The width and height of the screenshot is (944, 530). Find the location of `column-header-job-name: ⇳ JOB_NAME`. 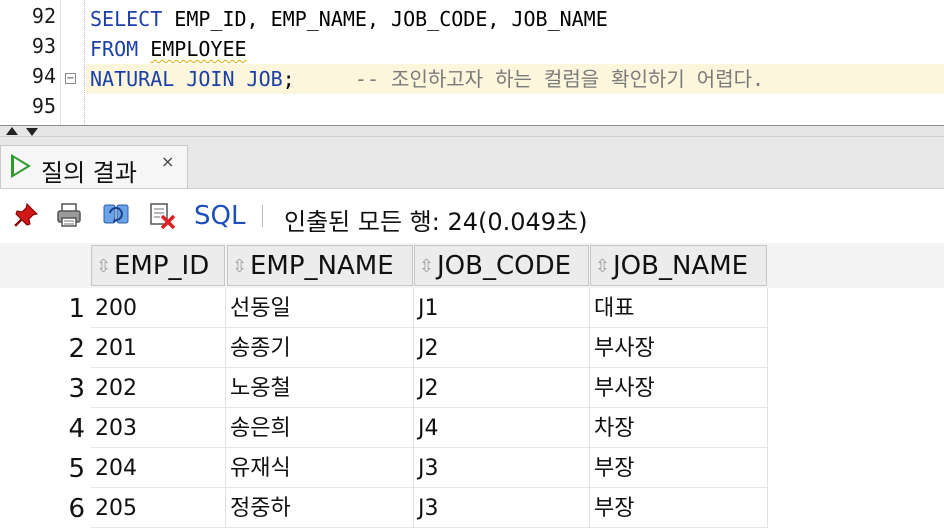

column-header-job-name: ⇳ JOB_NAME is located at coordinates (678, 265).